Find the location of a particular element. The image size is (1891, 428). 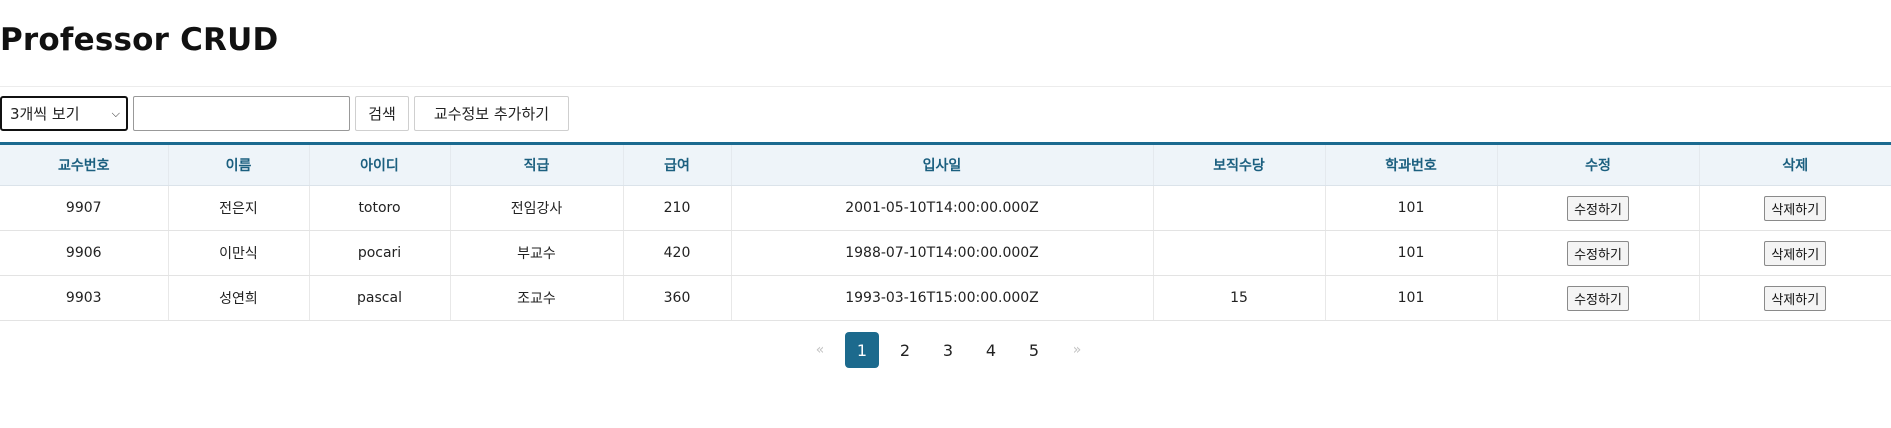

cell-id: 9907 is located at coordinates (84, 208).